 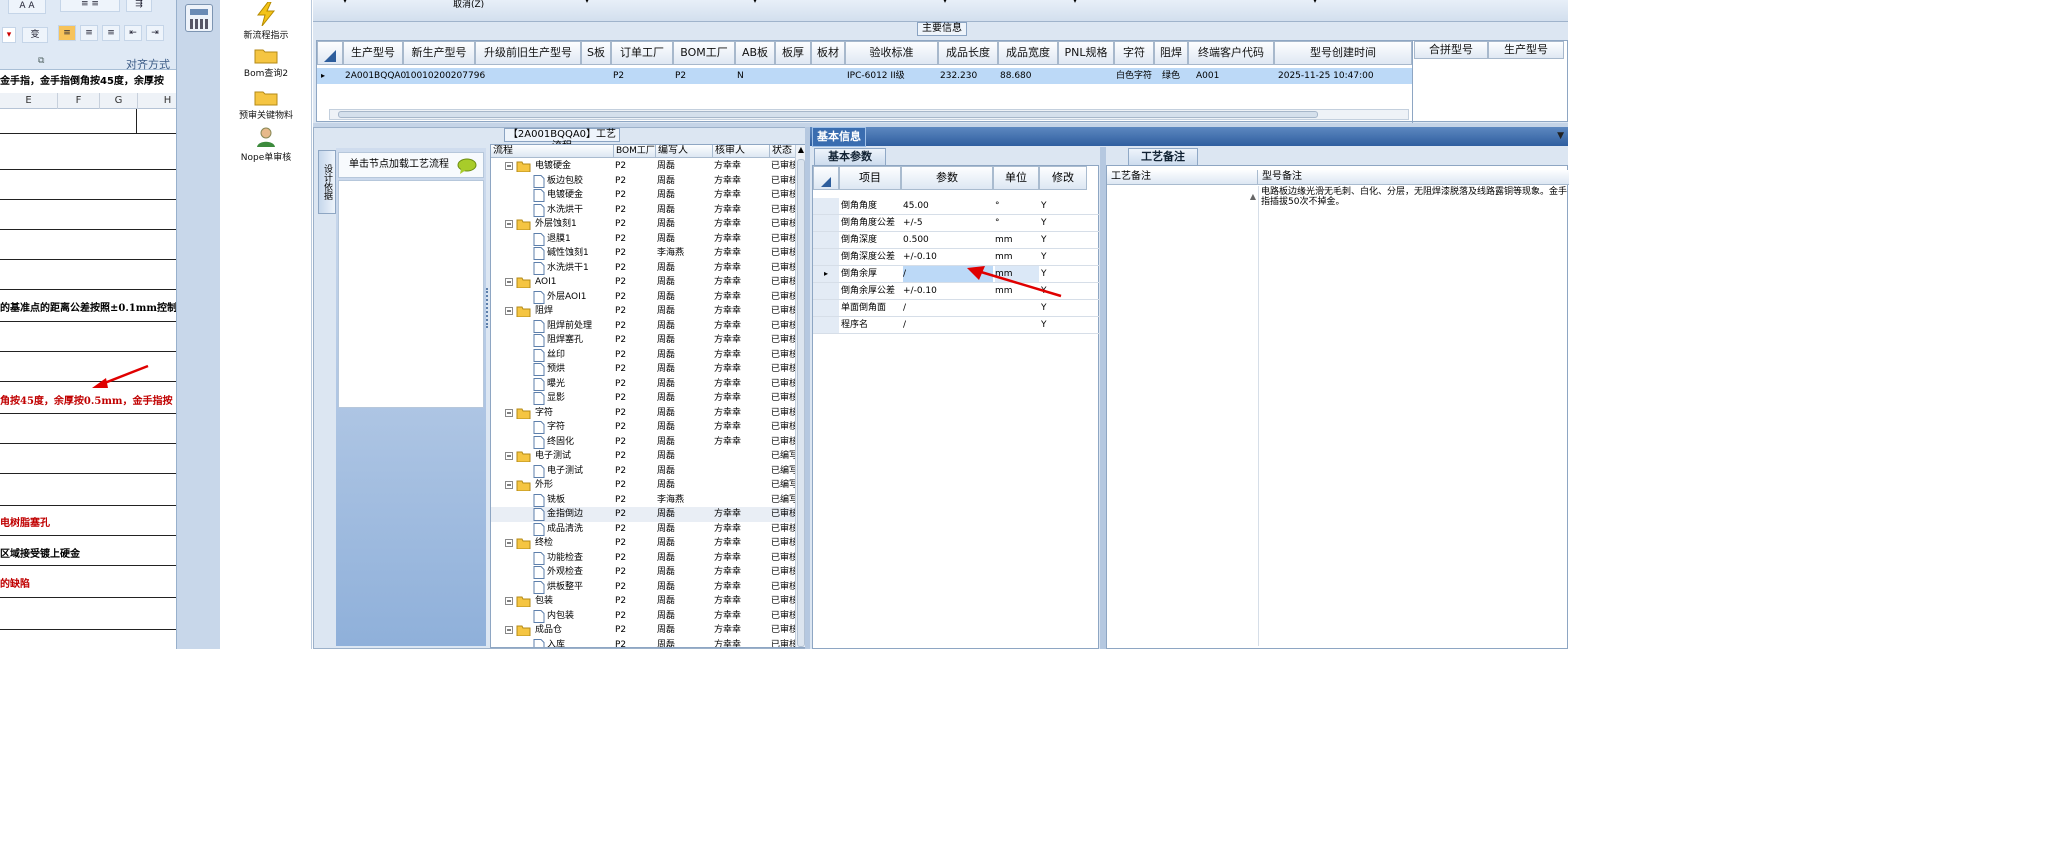 I want to click on param-value: +/-5, so click(x=948, y=223).